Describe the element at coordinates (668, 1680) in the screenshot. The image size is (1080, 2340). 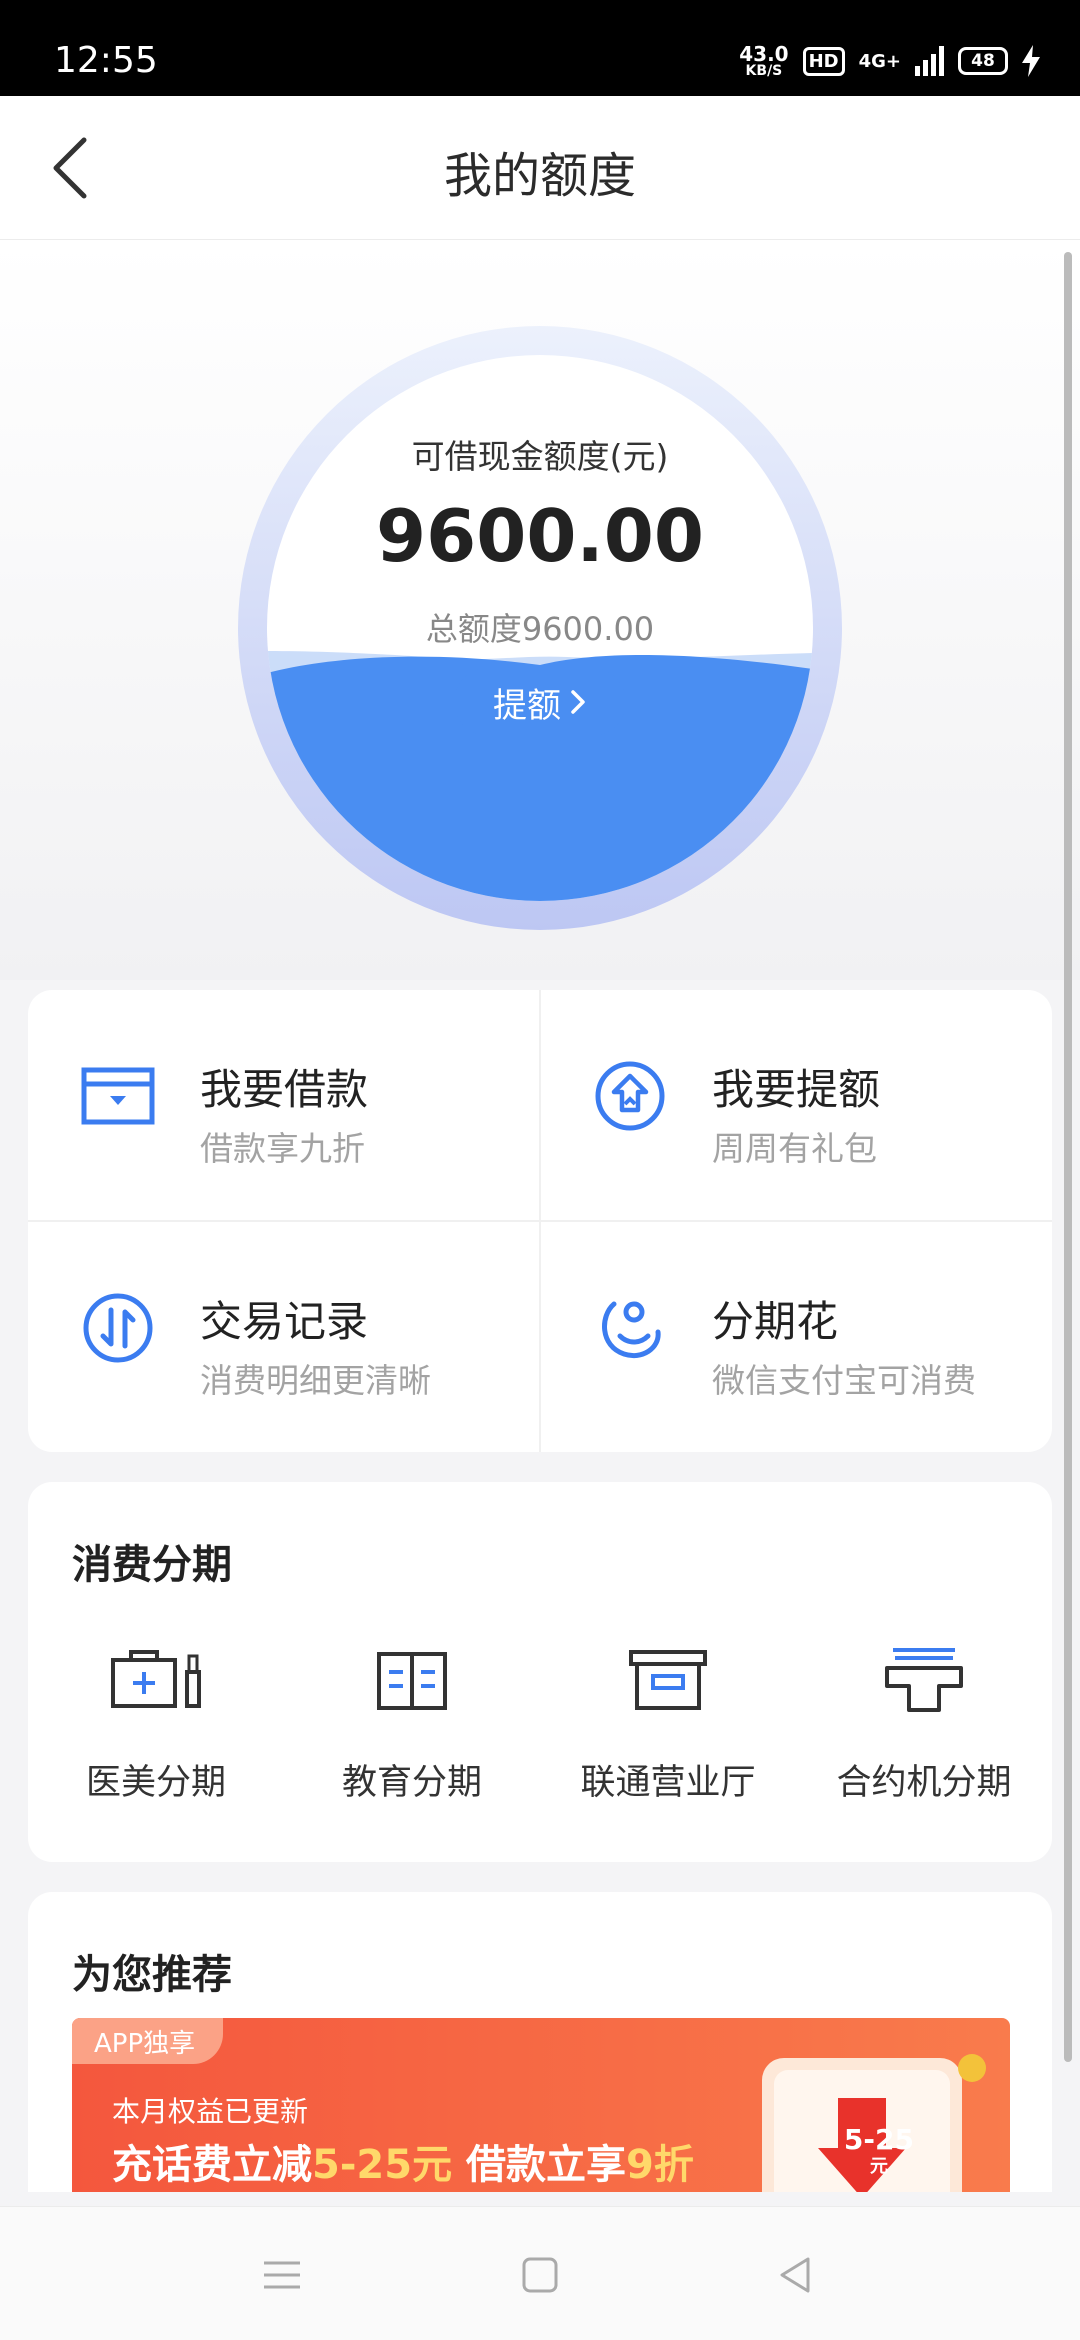
I see `store-box-icon` at that location.